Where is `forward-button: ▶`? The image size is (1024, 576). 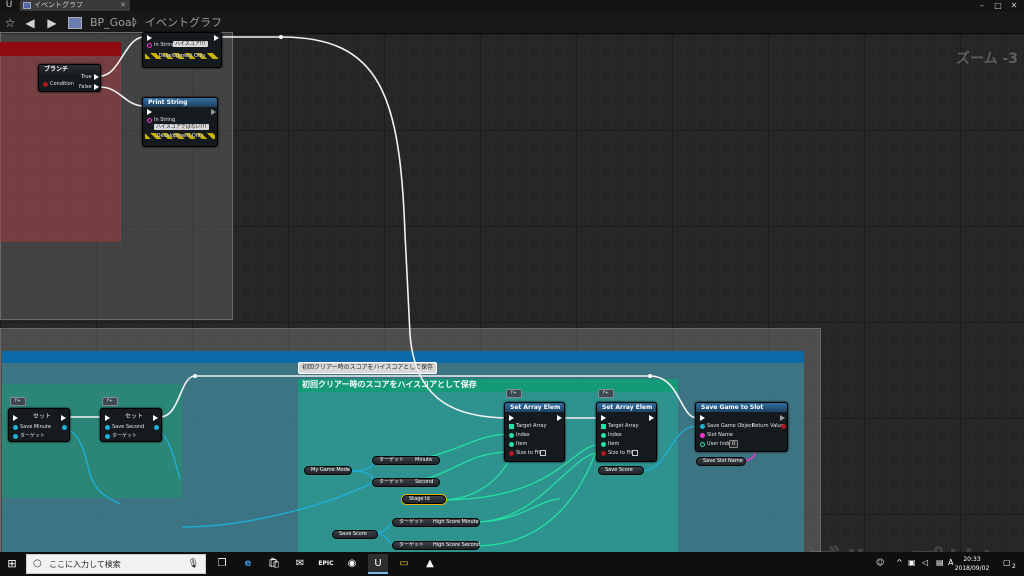
forward-button: ▶ is located at coordinates (52, 23).